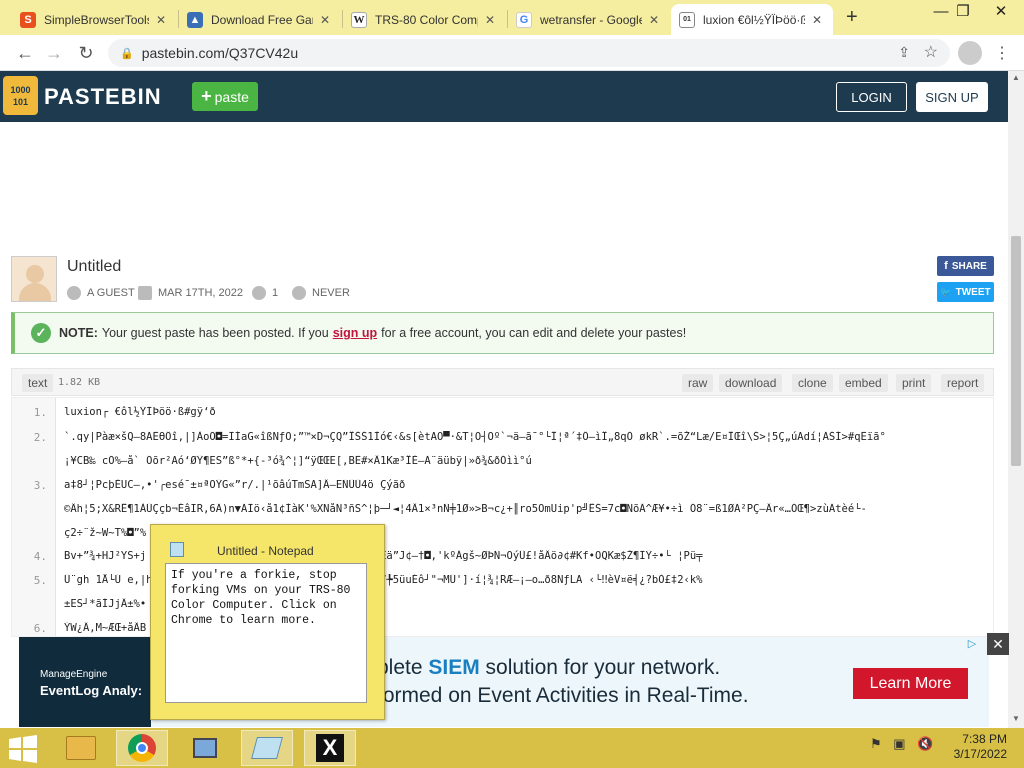  What do you see at coordinates (127, 53) in the screenshot?
I see `lock-icon: 🔒` at bounding box center [127, 53].